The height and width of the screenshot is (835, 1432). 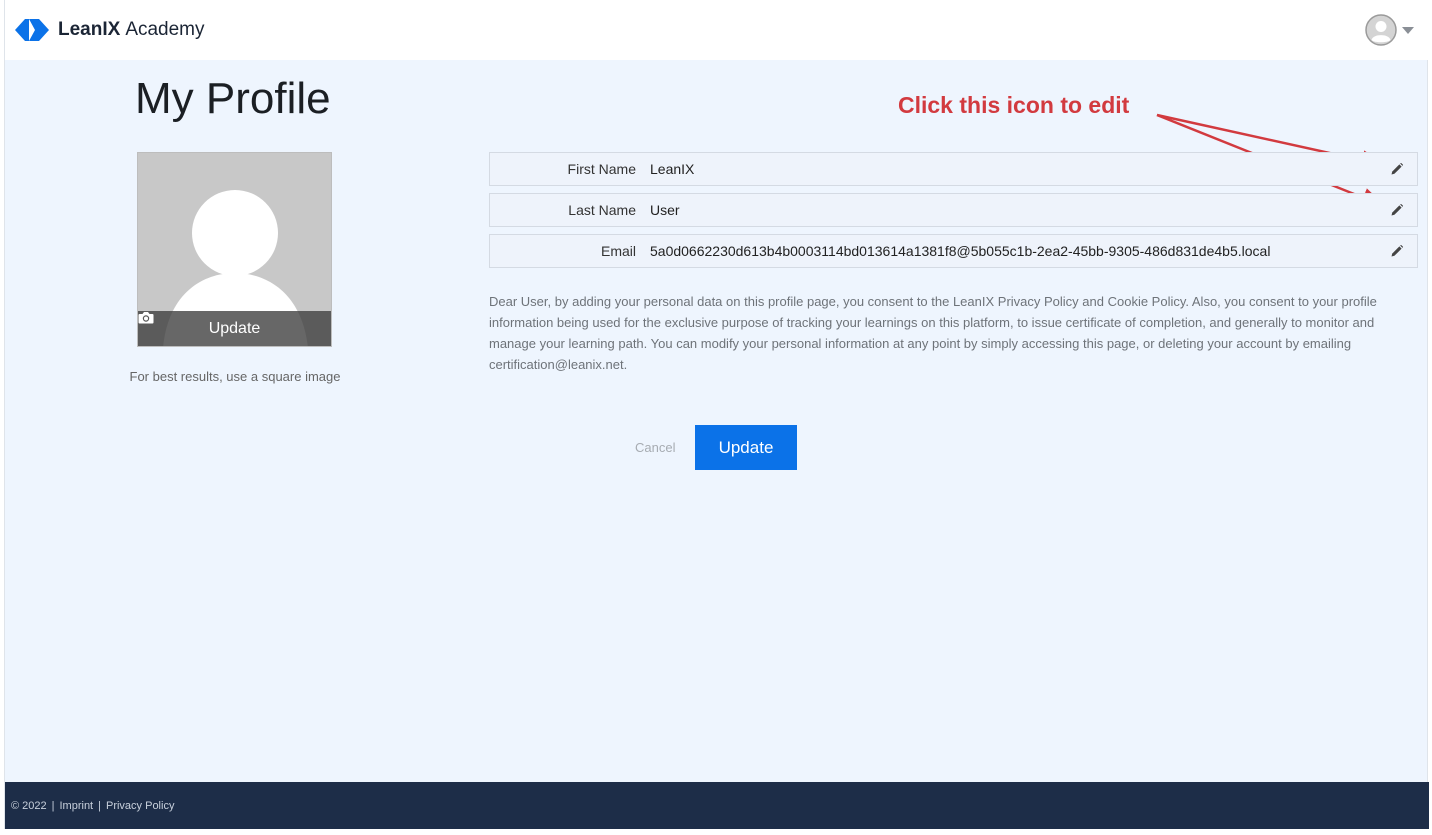 What do you see at coordinates (665, 210) in the screenshot?
I see `field-value-last-name: User` at bounding box center [665, 210].